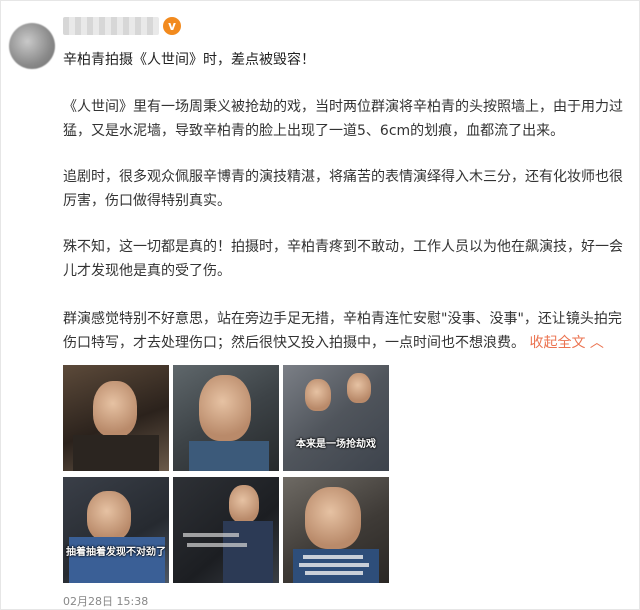  What do you see at coordinates (32, 46) in the screenshot?
I see `avatar` at bounding box center [32, 46].